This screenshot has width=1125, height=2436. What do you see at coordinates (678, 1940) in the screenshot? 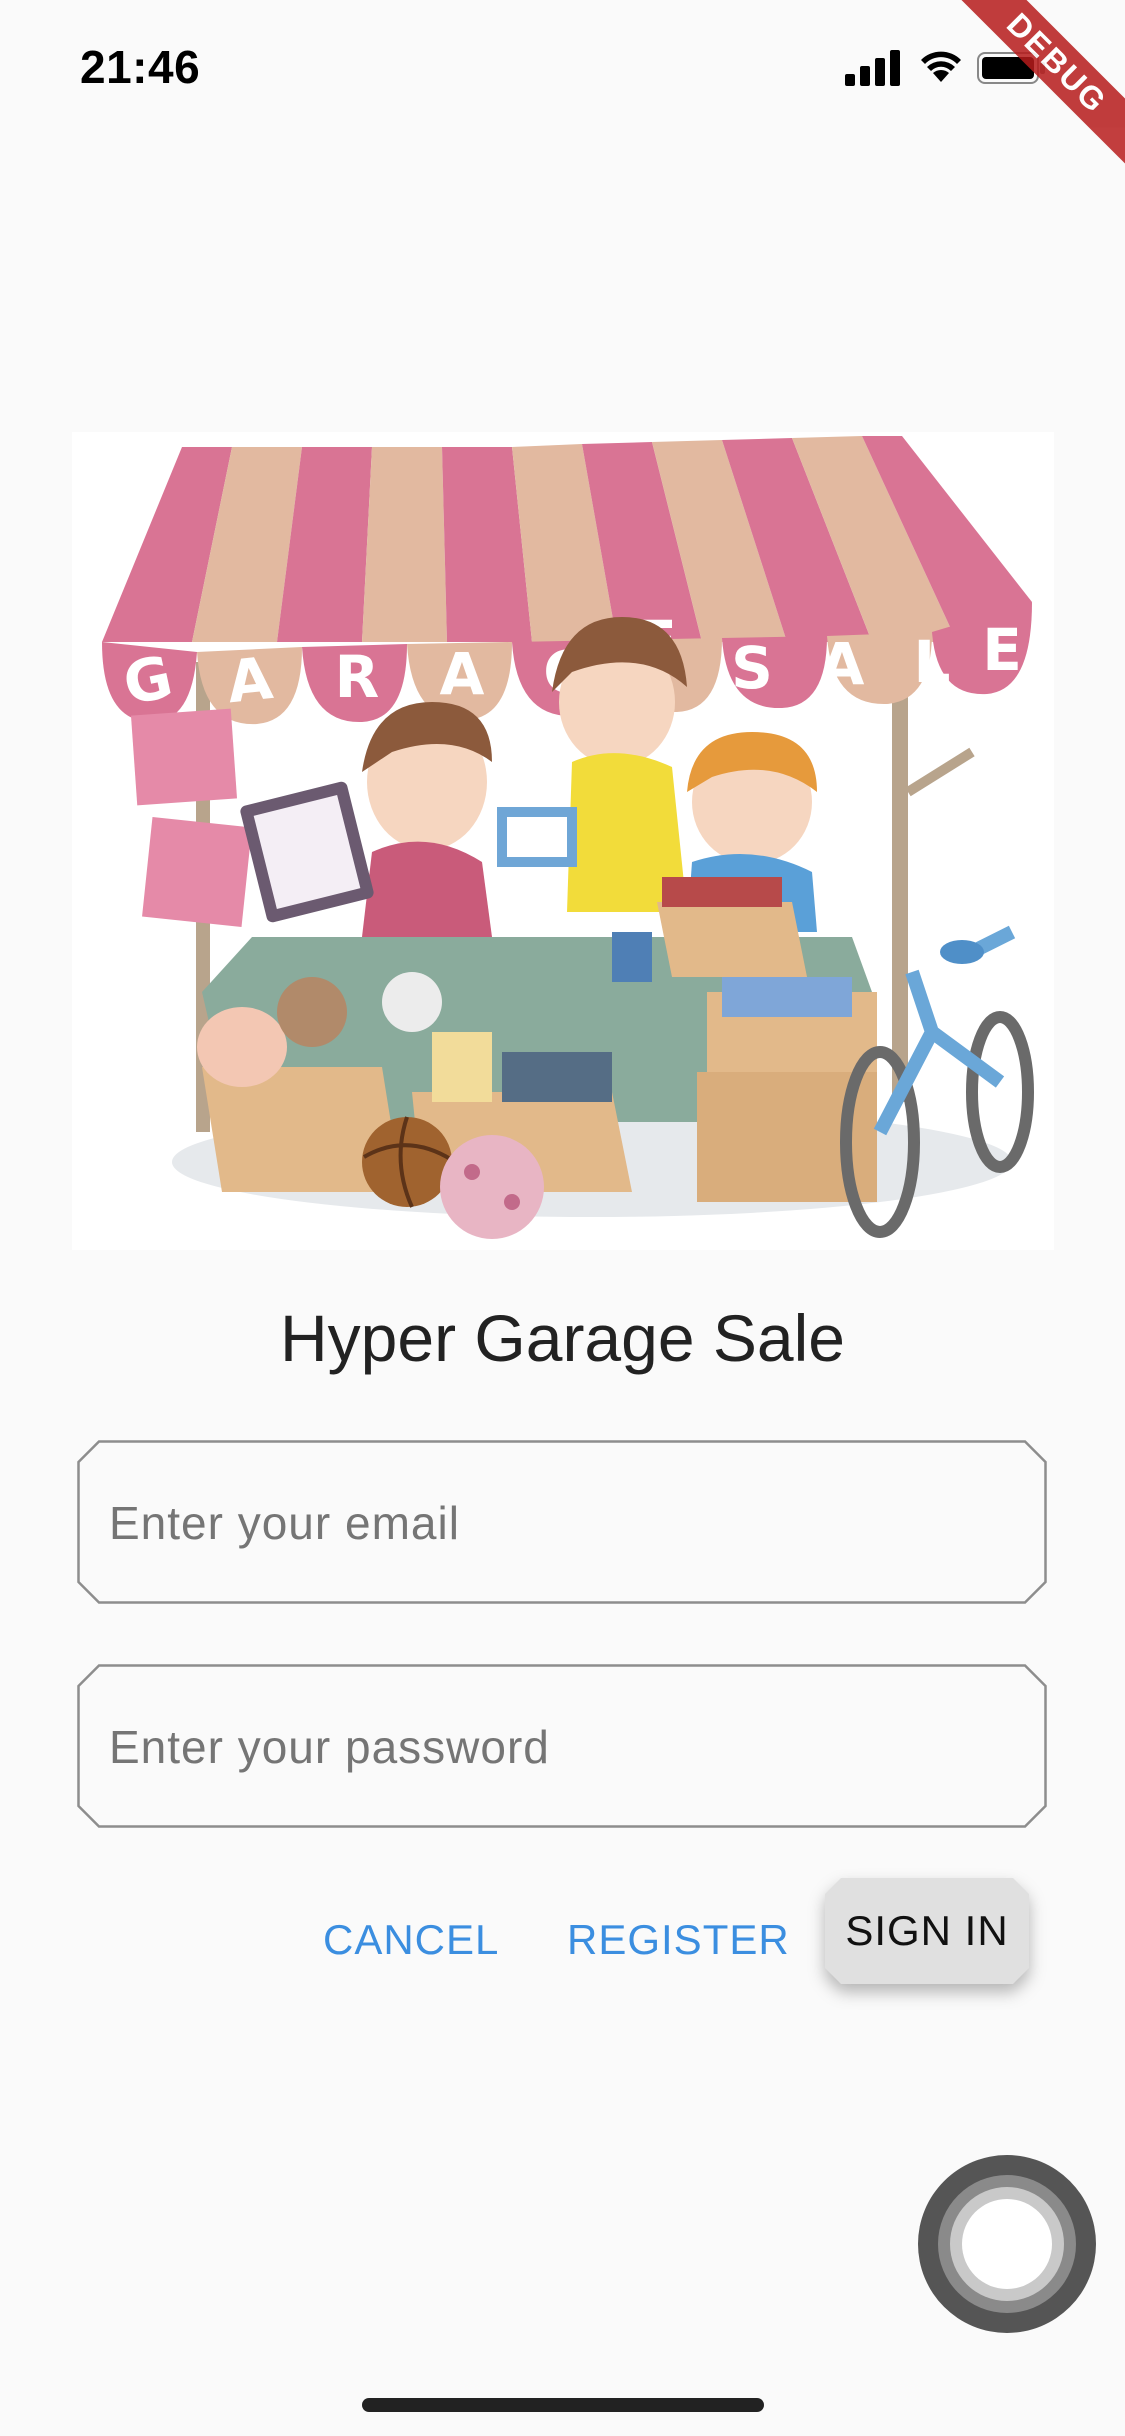
I see `register-button: REGISTER` at bounding box center [678, 1940].